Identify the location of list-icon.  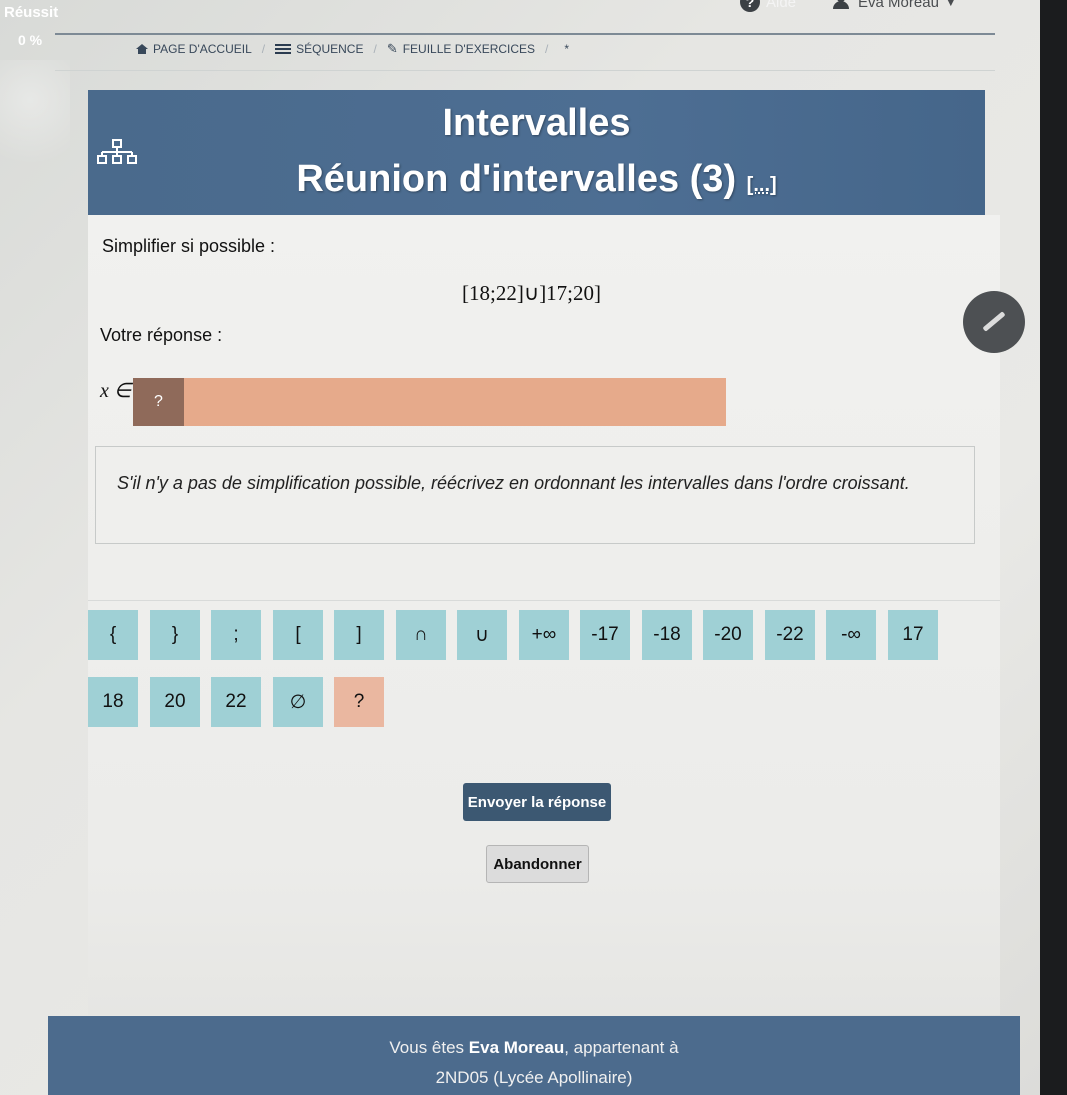
(283, 49).